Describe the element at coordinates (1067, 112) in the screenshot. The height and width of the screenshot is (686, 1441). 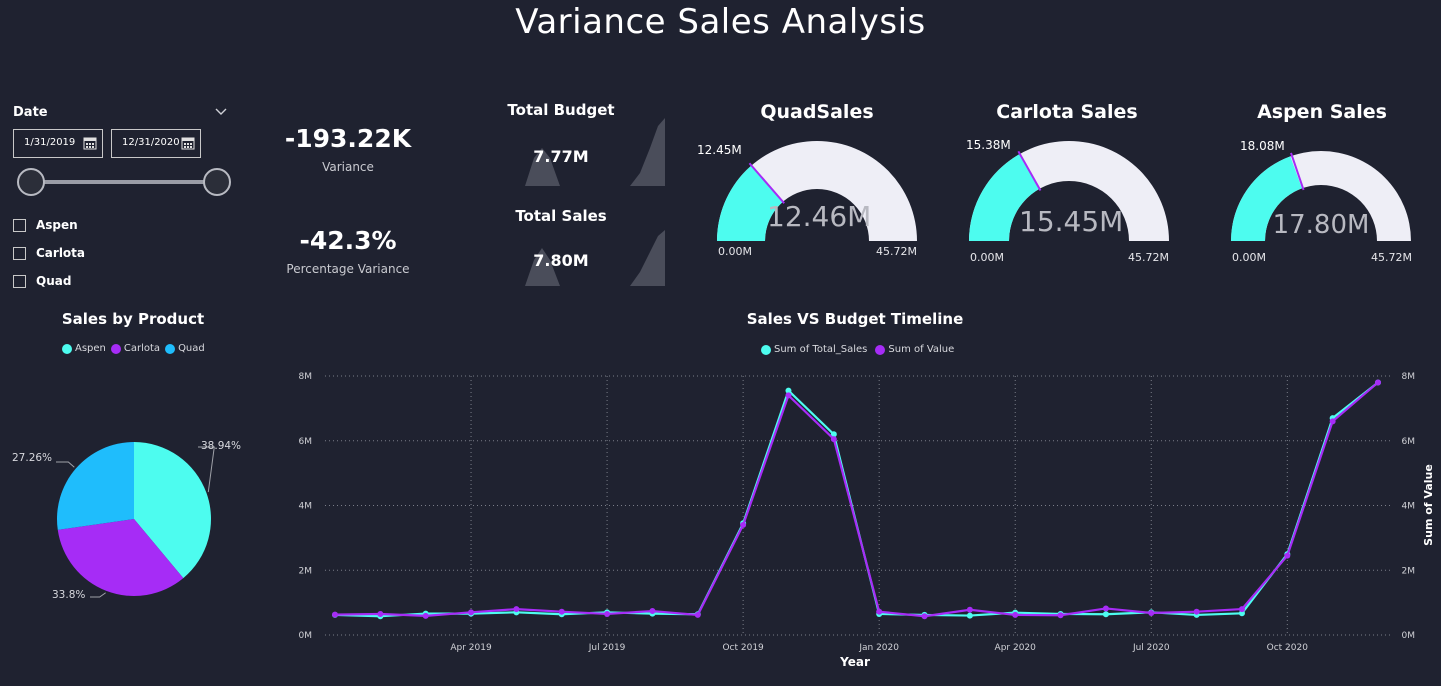
I see `carlota-gauge-title: Carlota Sales` at that location.